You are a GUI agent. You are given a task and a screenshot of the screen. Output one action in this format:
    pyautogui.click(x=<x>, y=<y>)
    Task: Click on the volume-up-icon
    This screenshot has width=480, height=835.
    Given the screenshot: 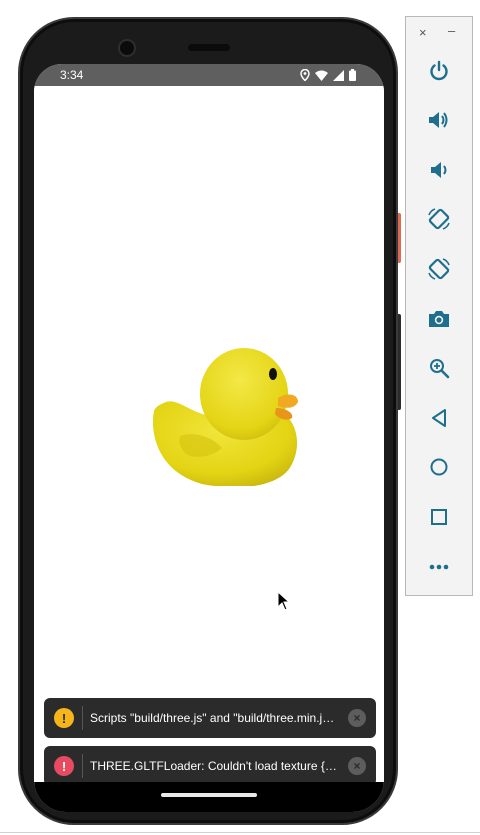 What is the action you would take?
    pyautogui.click(x=438, y=120)
    